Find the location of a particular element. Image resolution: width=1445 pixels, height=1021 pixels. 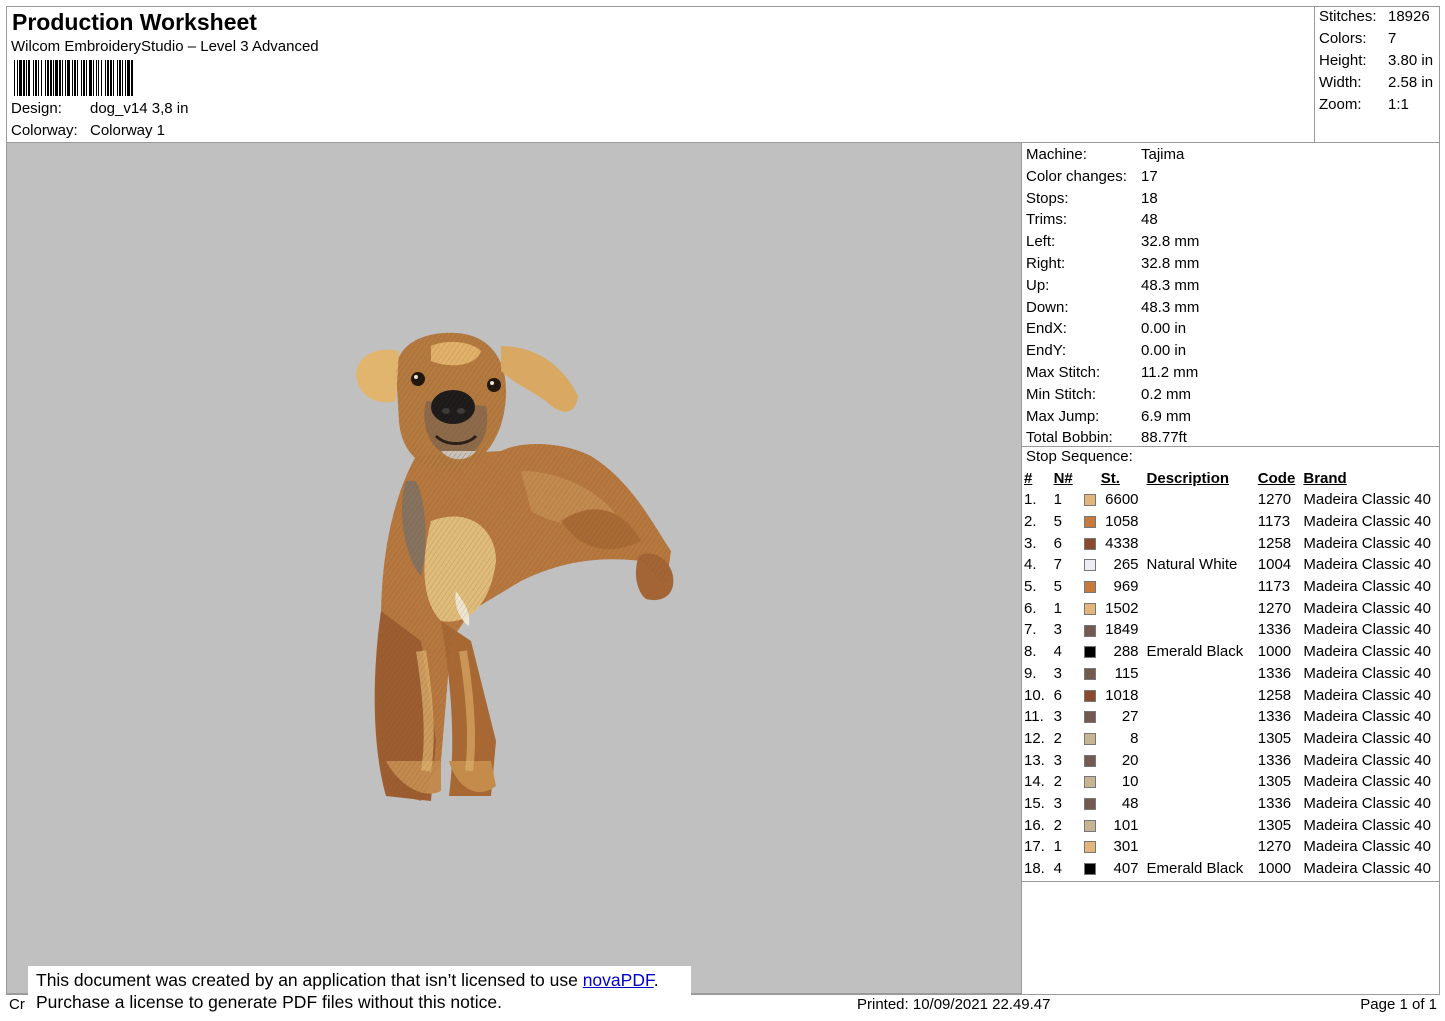

row-stitches: 20 is located at coordinates (1130, 760).